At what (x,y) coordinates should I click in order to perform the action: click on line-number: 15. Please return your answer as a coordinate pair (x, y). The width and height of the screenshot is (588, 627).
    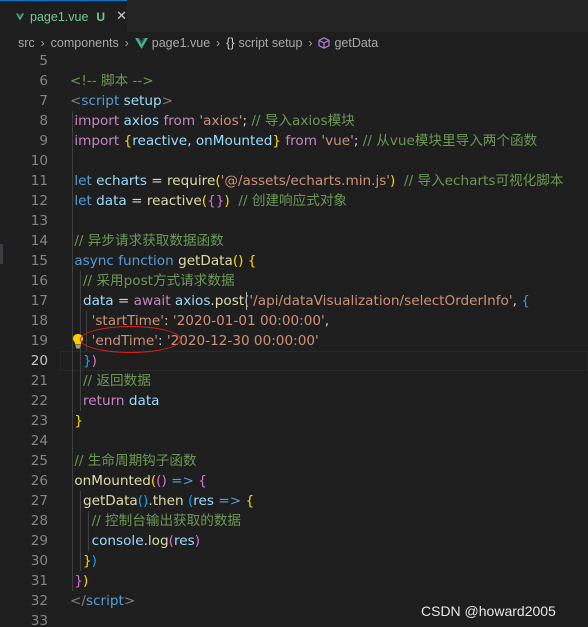
    Looking at the image, I should click on (39, 261).